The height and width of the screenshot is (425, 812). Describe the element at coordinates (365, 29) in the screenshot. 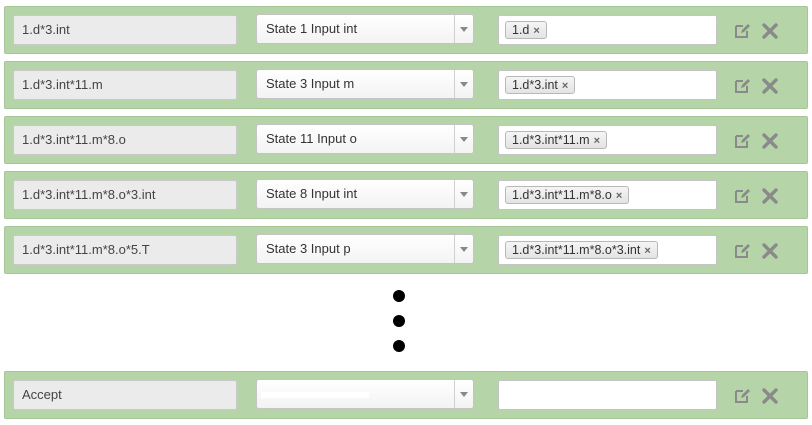

I see `state-input-select: State 1 Input int` at that location.